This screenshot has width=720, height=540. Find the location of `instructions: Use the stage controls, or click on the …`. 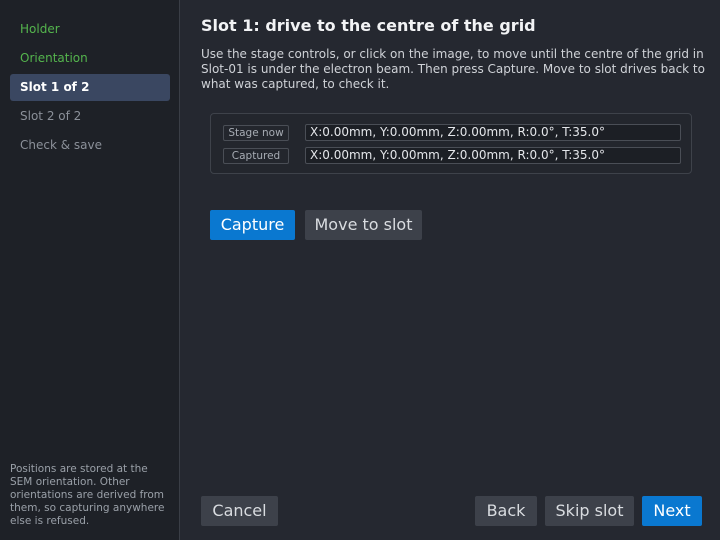

instructions: Use the stage controls, or click on the … is located at coordinates (453, 69).